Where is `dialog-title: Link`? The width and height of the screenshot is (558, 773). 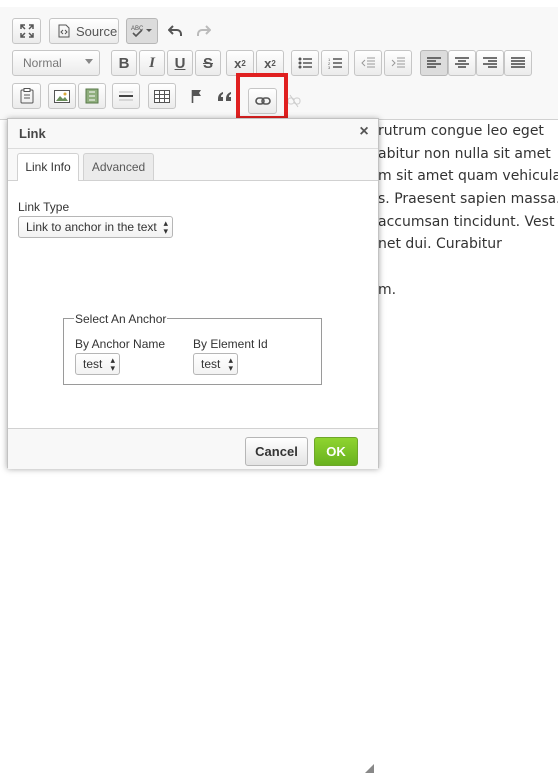
dialog-title: Link is located at coordinates (32, 133).